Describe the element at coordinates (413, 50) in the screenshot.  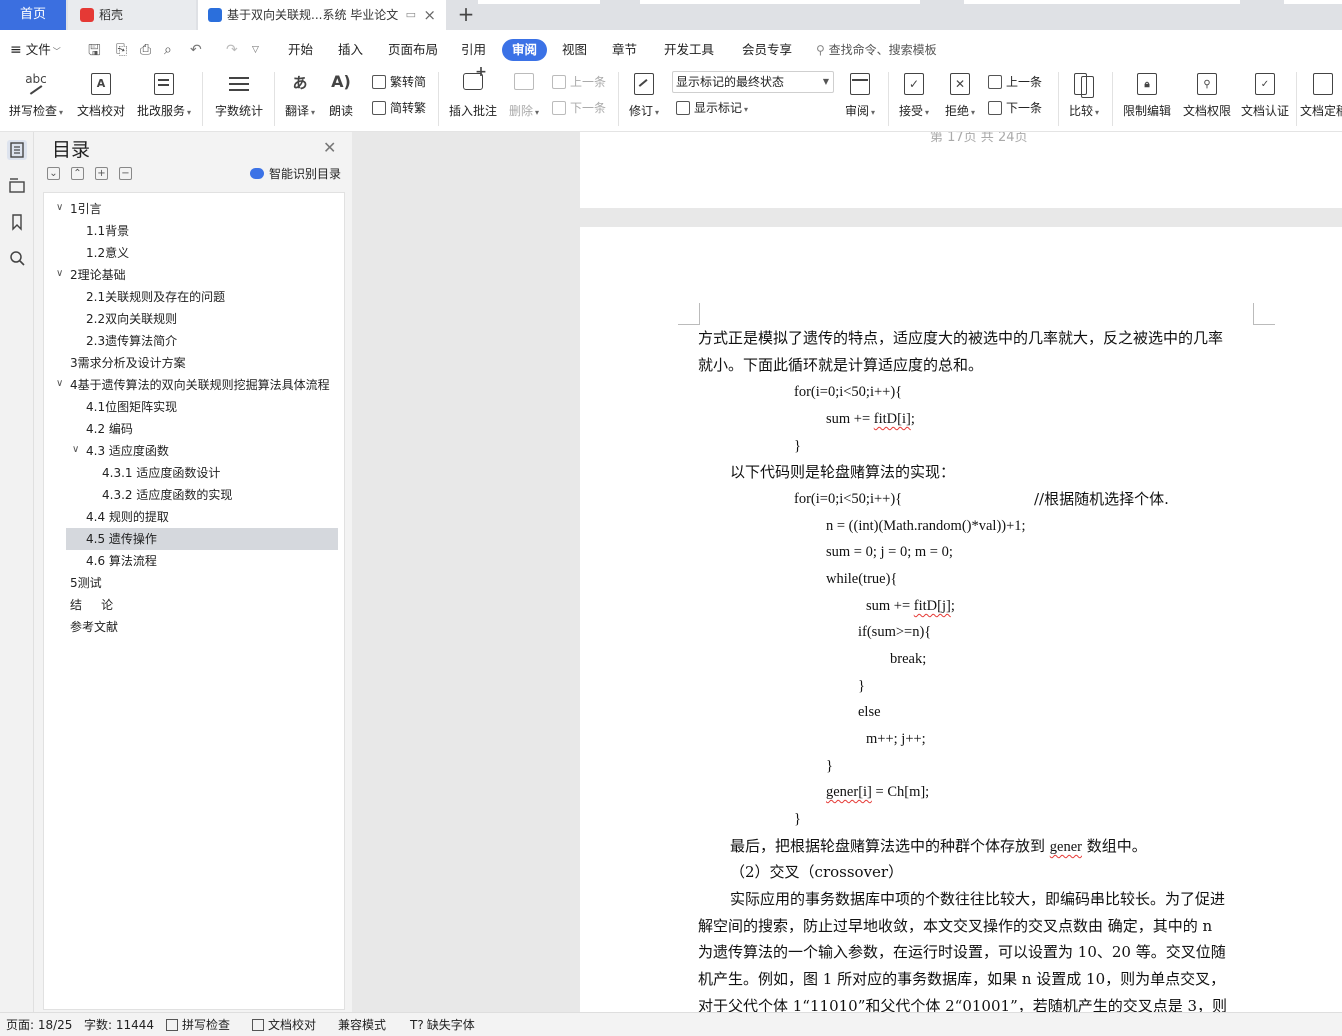
I see `menu-page-layout: 页面布局` at that location.